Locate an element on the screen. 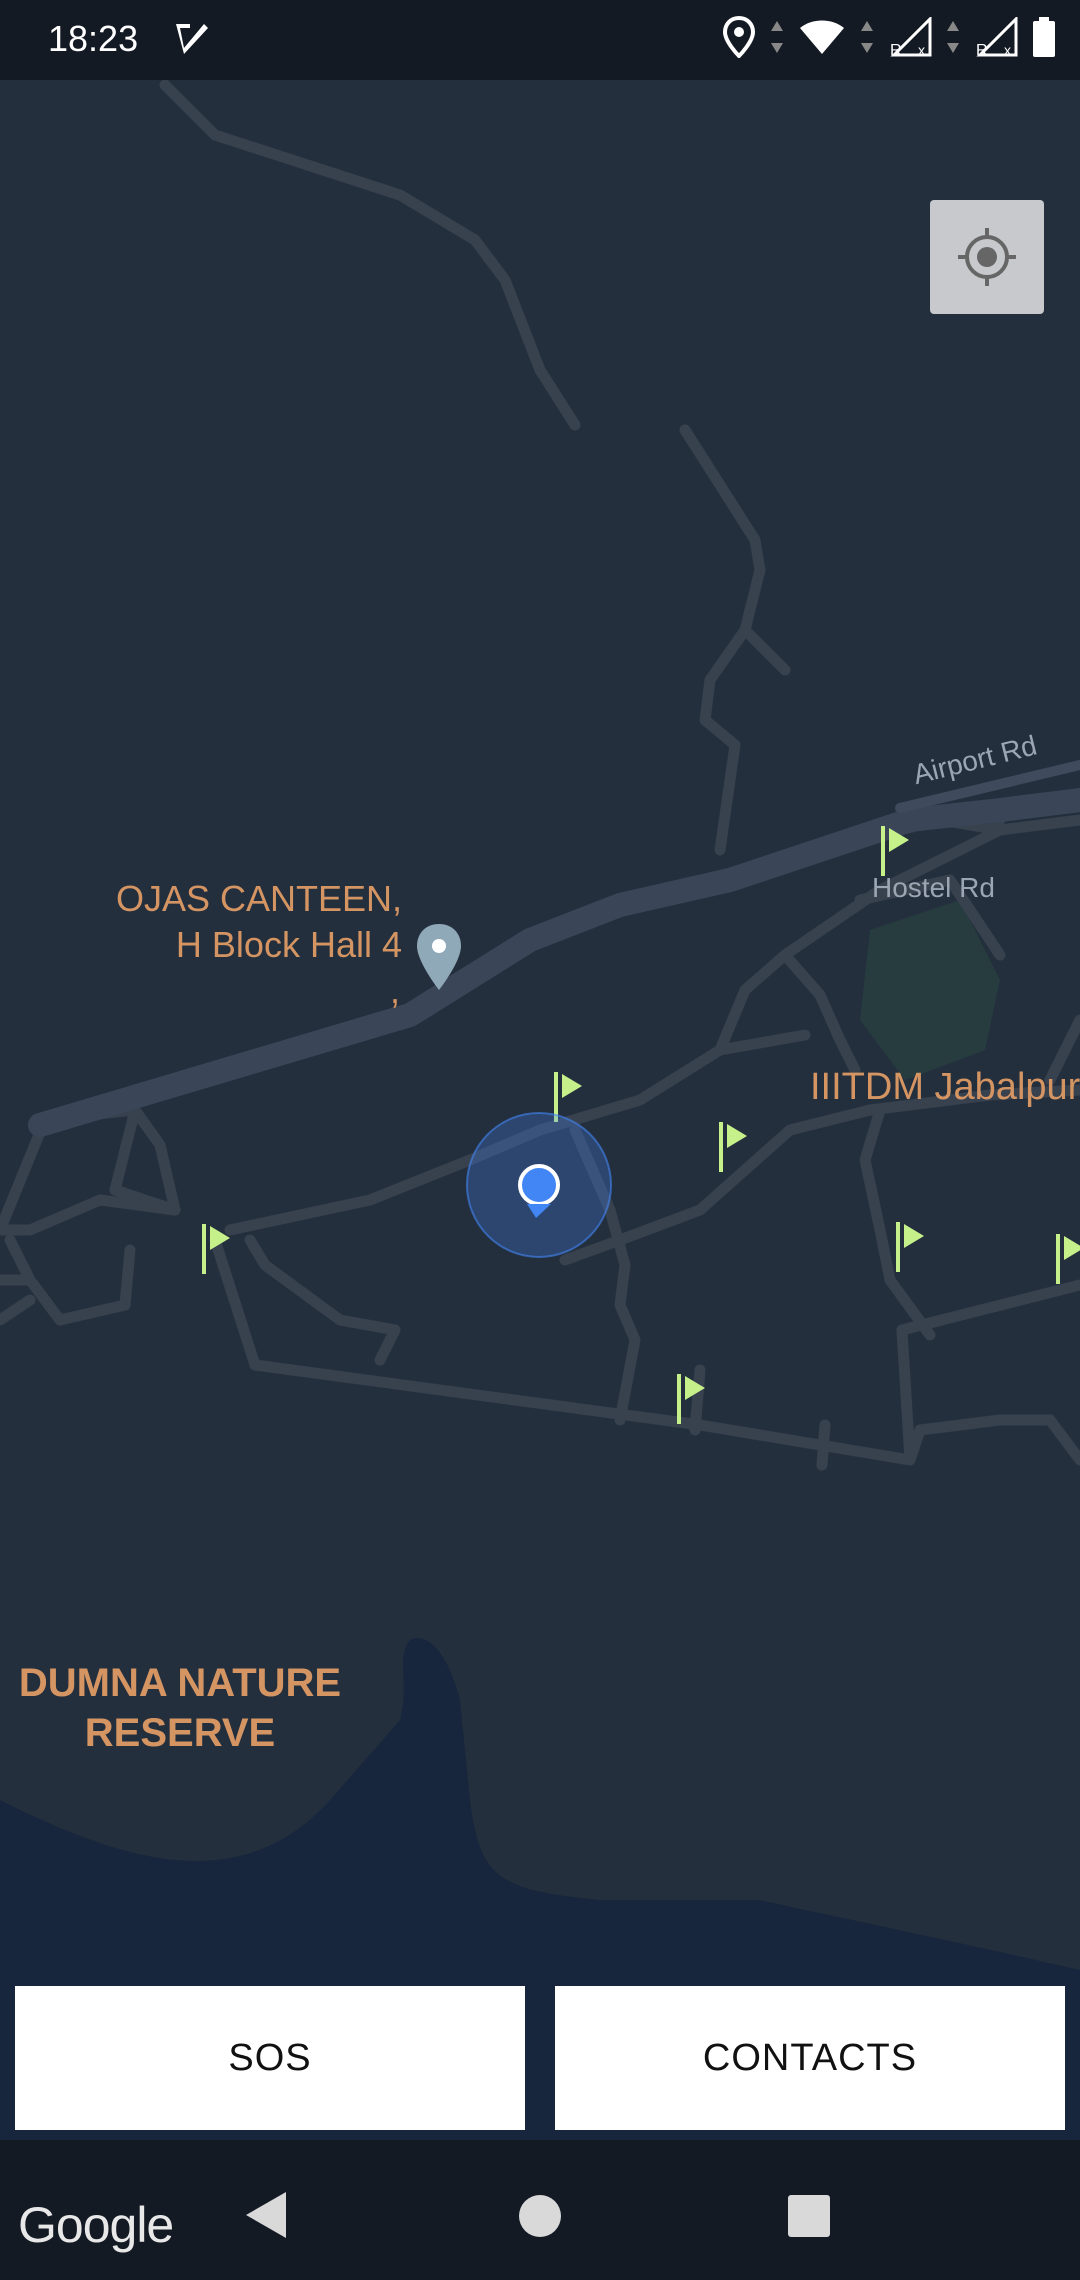 The width and height of the screenshot is (1080, 2280). poi-label-line1: OJAS CANTEEN, is located at coordinates (258, 898).